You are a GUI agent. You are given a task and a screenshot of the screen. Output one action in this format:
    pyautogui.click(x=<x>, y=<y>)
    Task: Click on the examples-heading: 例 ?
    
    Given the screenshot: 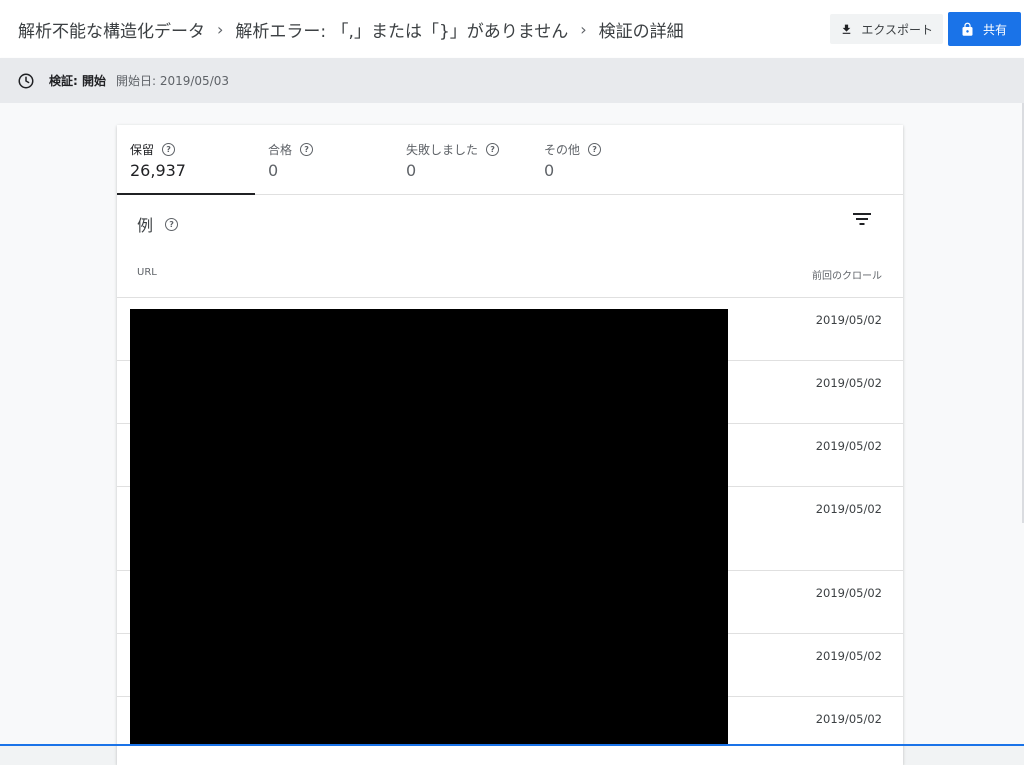 What is the action you would take?
    pyautogui.click(x=158, y=224)
    